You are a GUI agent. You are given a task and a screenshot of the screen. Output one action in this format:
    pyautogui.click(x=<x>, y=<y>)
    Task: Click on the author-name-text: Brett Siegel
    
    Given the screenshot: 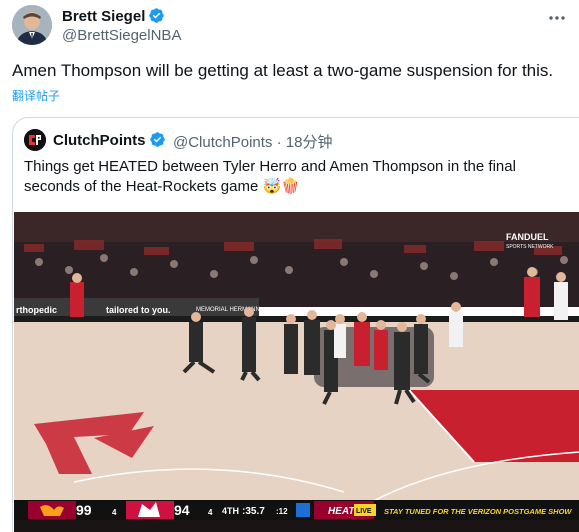 What is the action you would take?
    pyautogui.click(x=104, y=16)
    